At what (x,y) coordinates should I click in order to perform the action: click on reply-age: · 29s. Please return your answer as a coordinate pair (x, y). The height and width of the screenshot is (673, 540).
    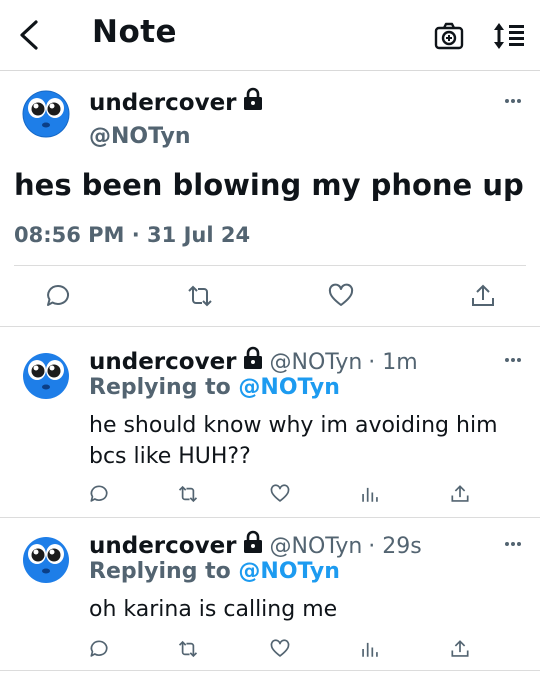
    Looking at the image, I should click on (395, 546).